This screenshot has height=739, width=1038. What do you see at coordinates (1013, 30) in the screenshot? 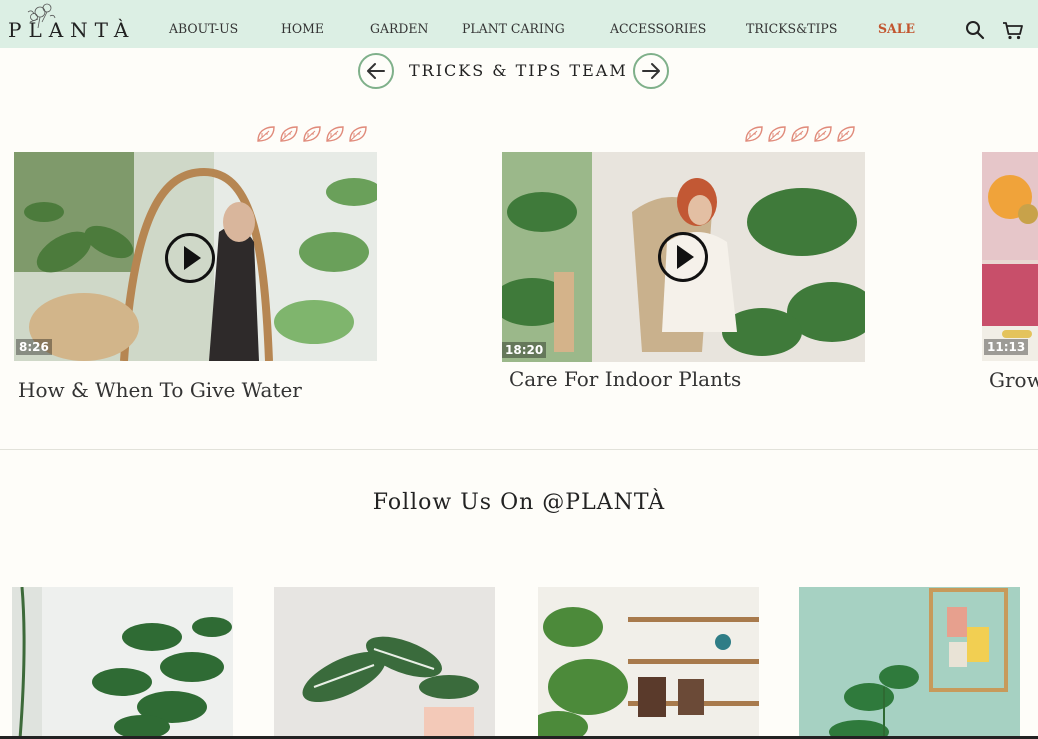
I see `cart-icon` at bounding box center [1013, 30].